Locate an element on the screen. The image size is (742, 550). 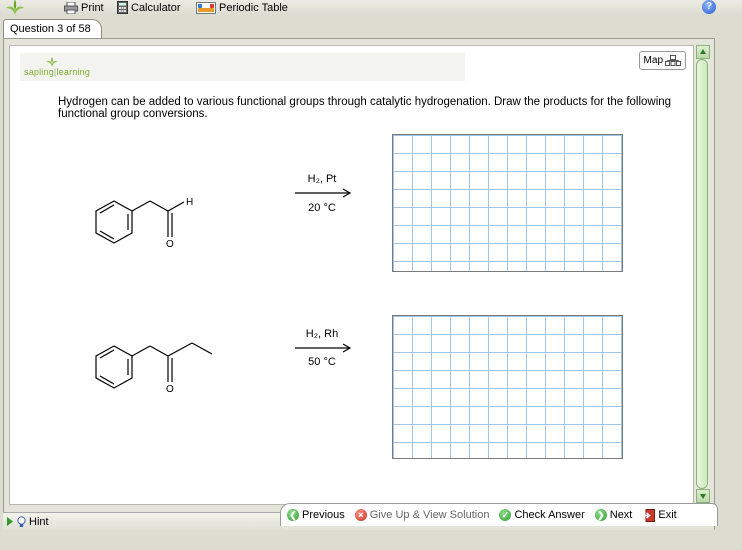
previous-label: Previous is located at coordinates (323, 515).